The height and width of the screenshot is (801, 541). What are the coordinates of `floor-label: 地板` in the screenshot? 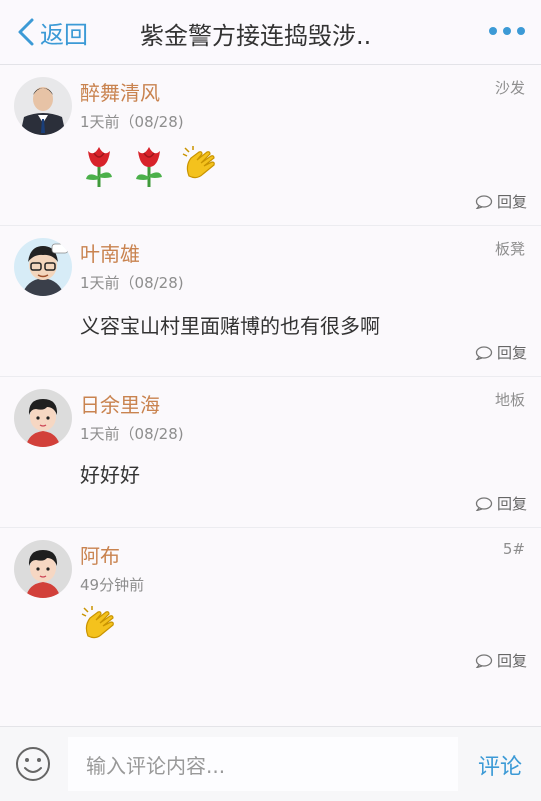 It's located at (509, 400).